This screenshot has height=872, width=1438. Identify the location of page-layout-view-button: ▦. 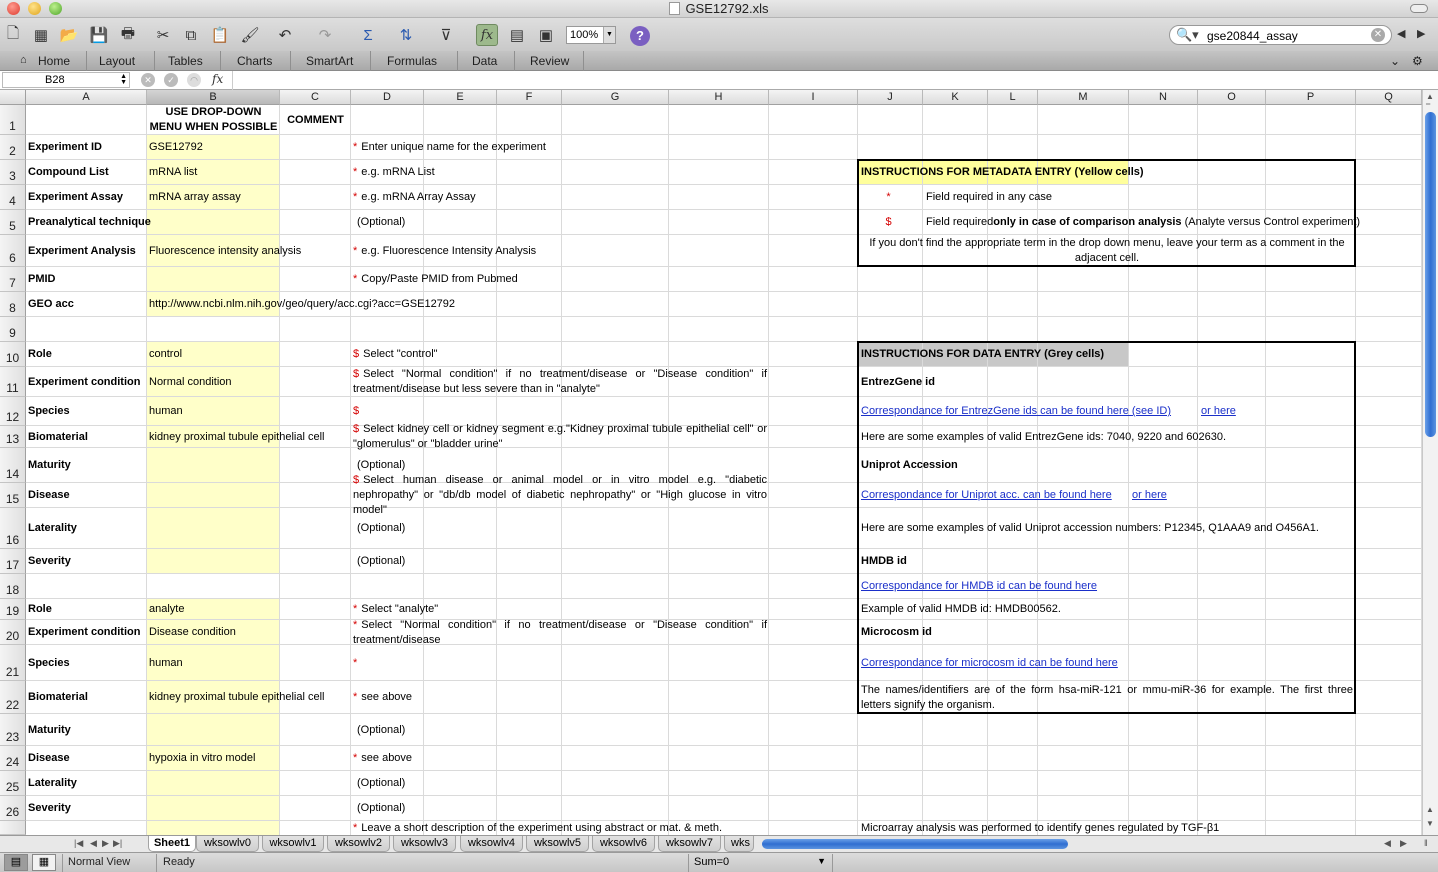
(44, 862).